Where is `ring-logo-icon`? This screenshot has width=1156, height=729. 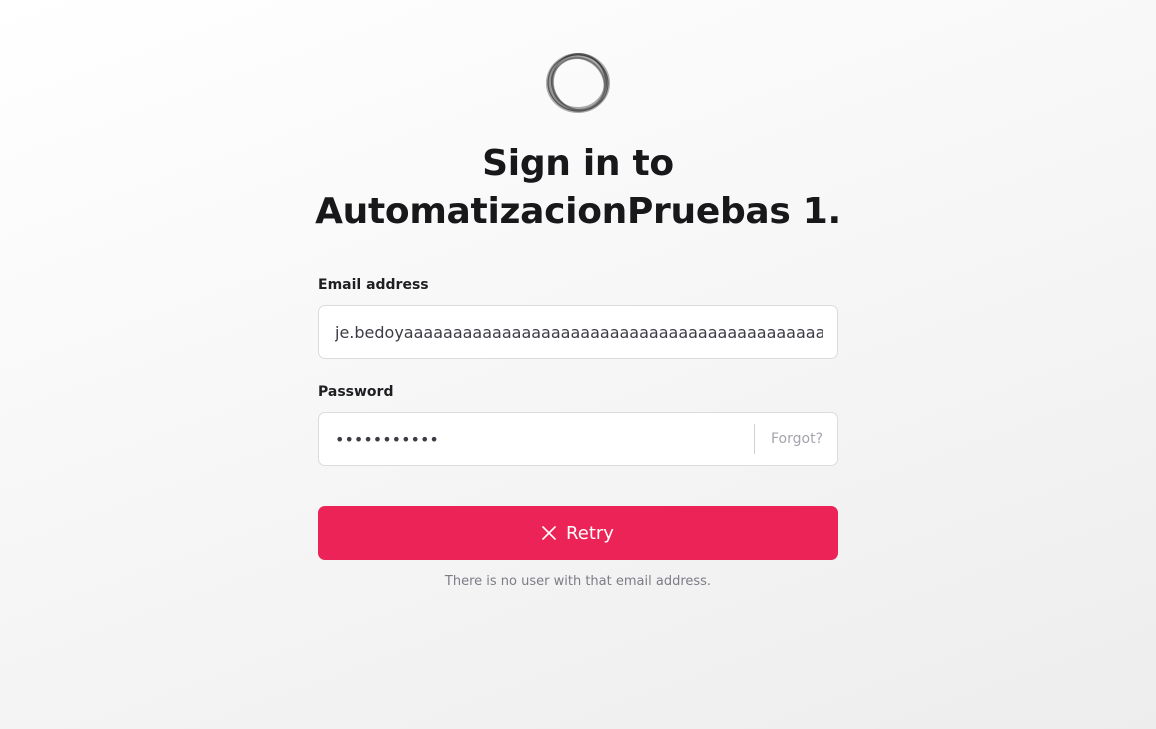 ring-logo-icon is located at coordinates (578, 83).